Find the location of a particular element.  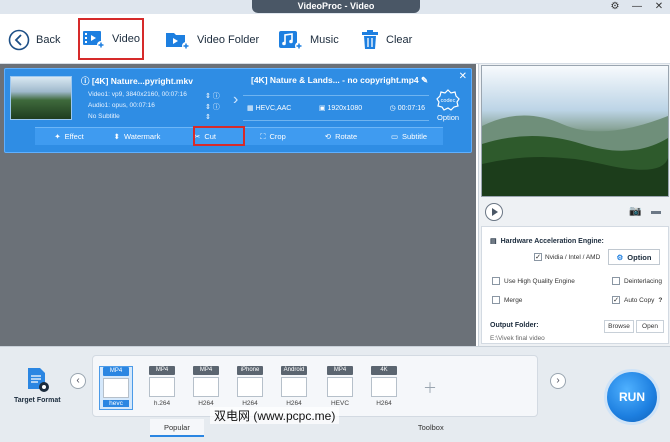

audio-track-info-icon: ⇕ ⓘ is located at coordinates (212, 107).